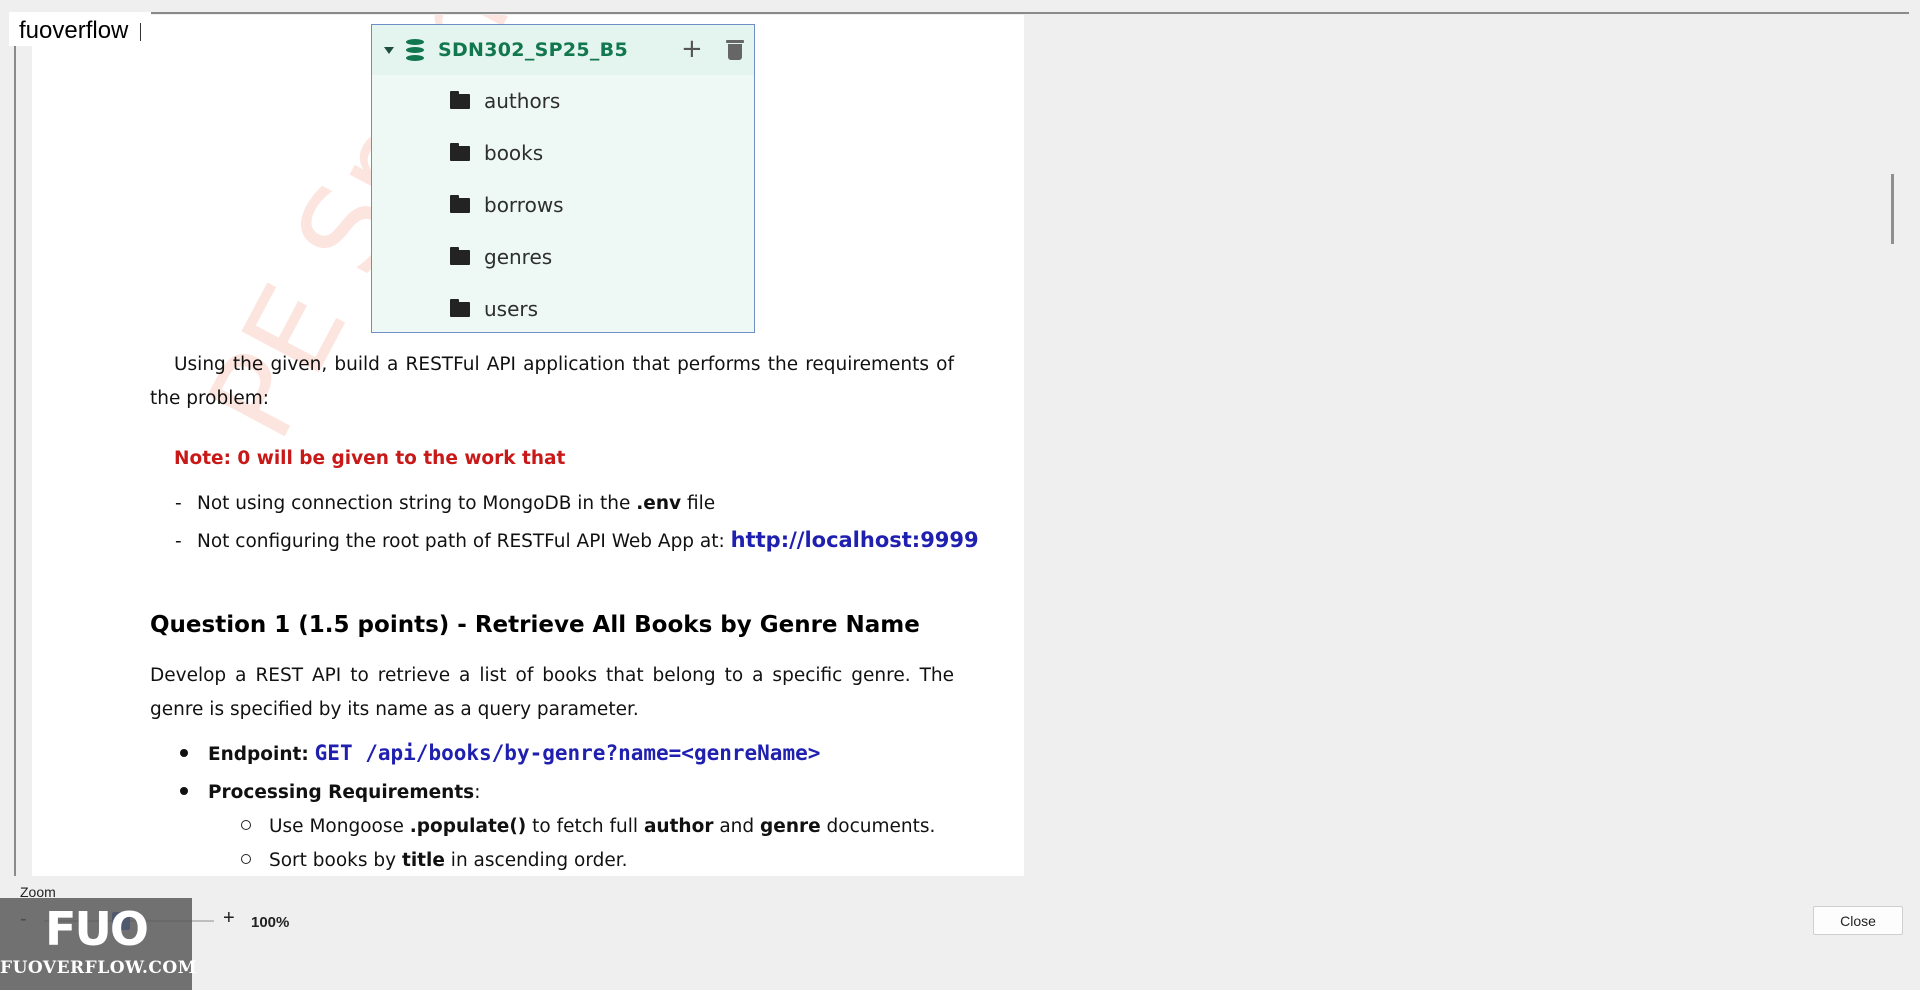 The image size is (1920, 990). Describe the element at coordinates (855, 540) in the screenshot. I see `localhost-link: http://localhost:9999` at that location.